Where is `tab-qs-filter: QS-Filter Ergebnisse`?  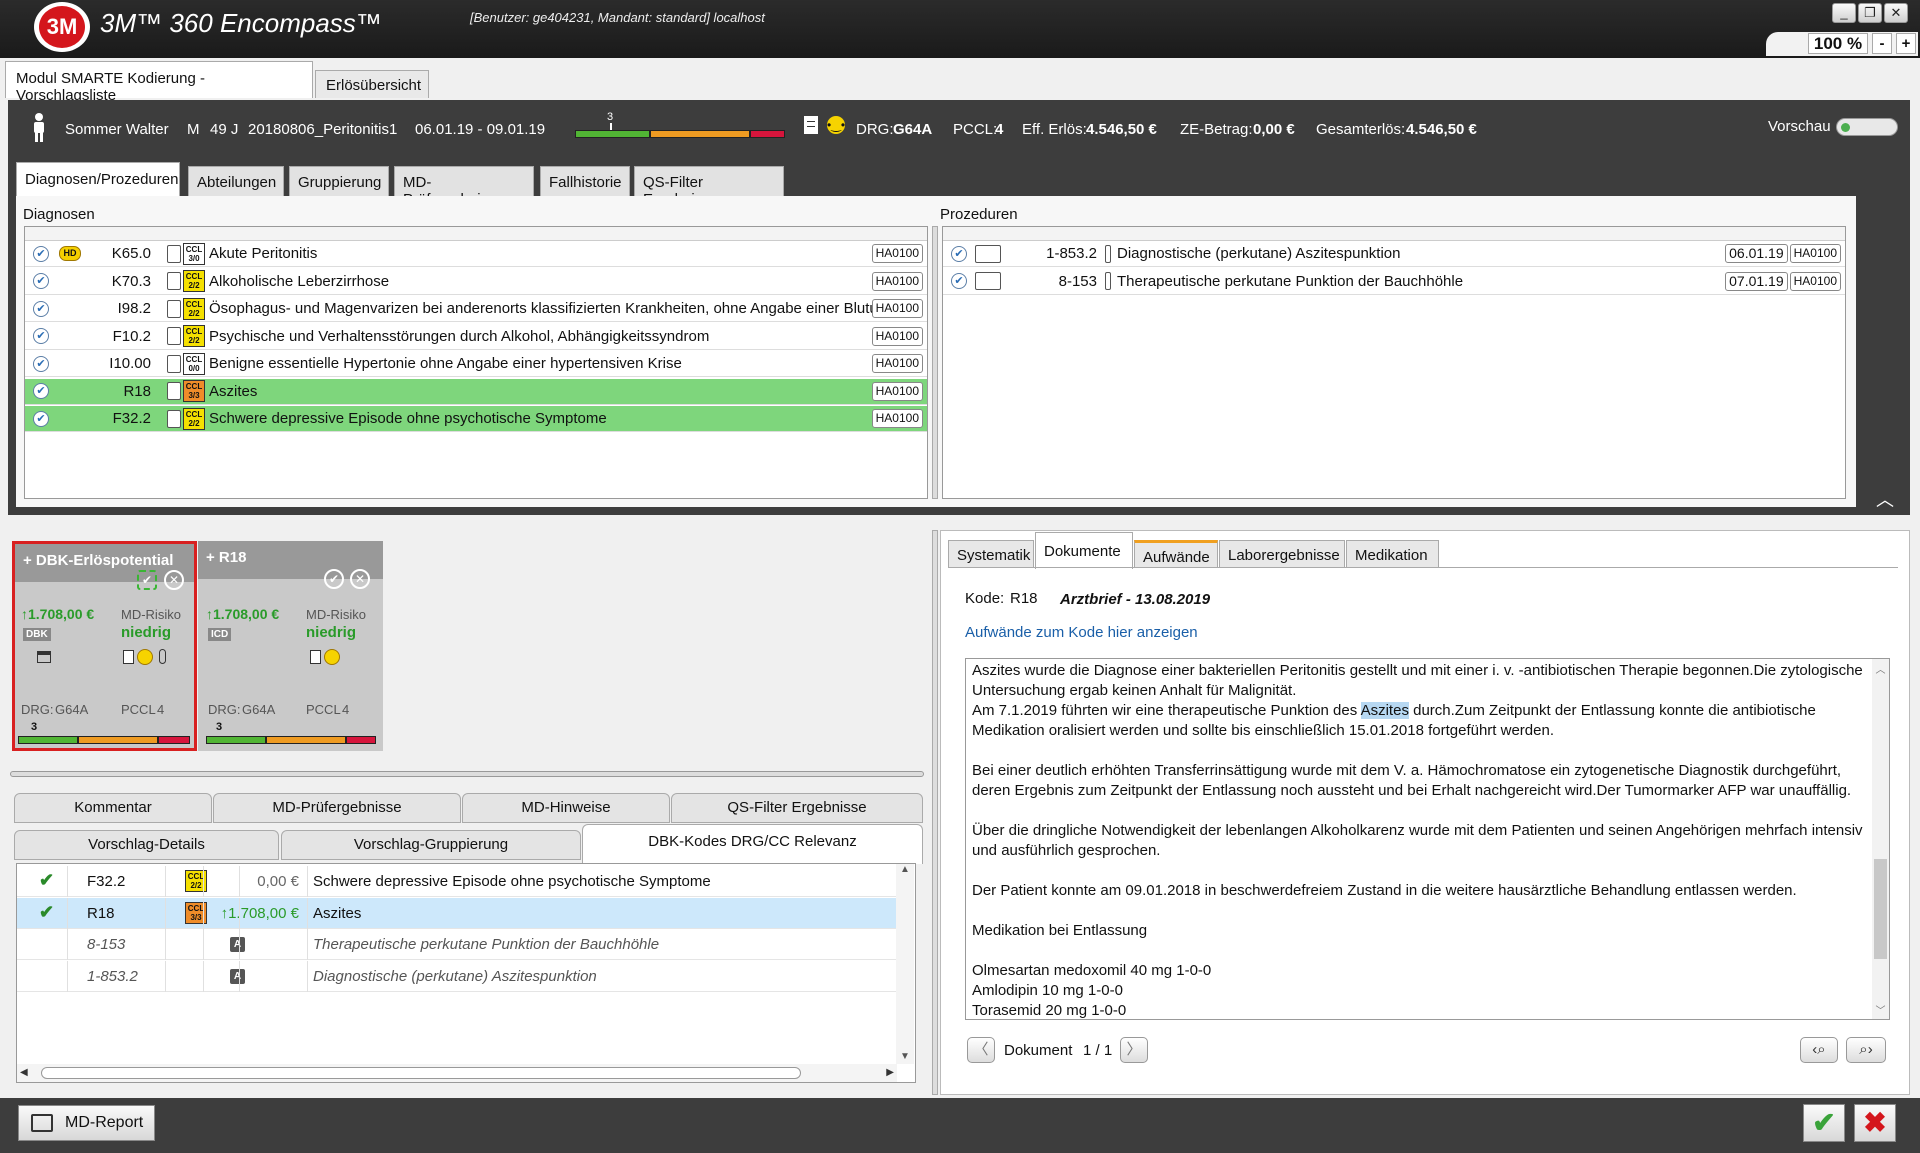 tab-qs-filter: QS-Filter Ergebnisse is located at coordinates (709, 187).